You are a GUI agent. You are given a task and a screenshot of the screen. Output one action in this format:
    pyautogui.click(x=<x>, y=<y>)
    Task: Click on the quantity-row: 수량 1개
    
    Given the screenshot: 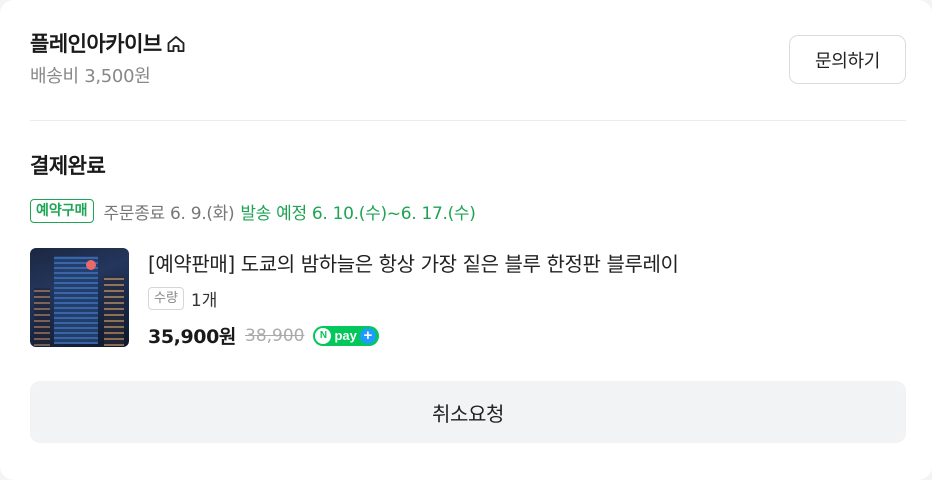 What is the action you would take?
    pyautogui.click(x=182, y=298)
    